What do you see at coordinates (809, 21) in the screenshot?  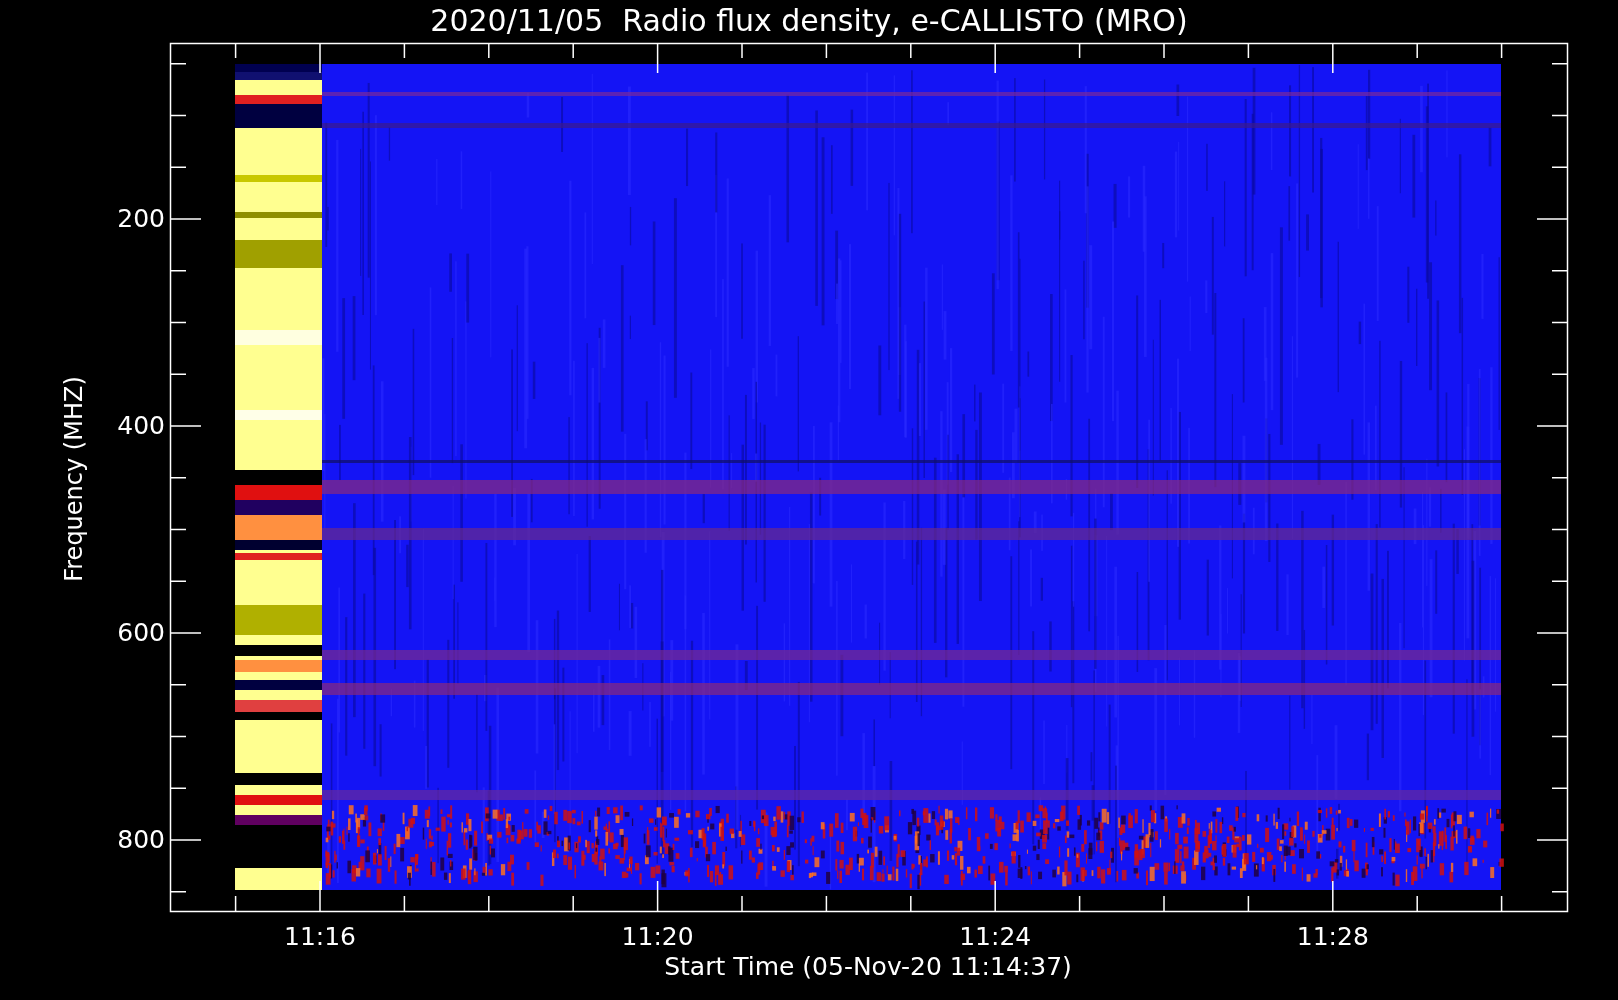 I see `chart-title: 2020/11/05 Radio flux density, e-CALLISTO (MRO)` at bounding box center [809, 21].